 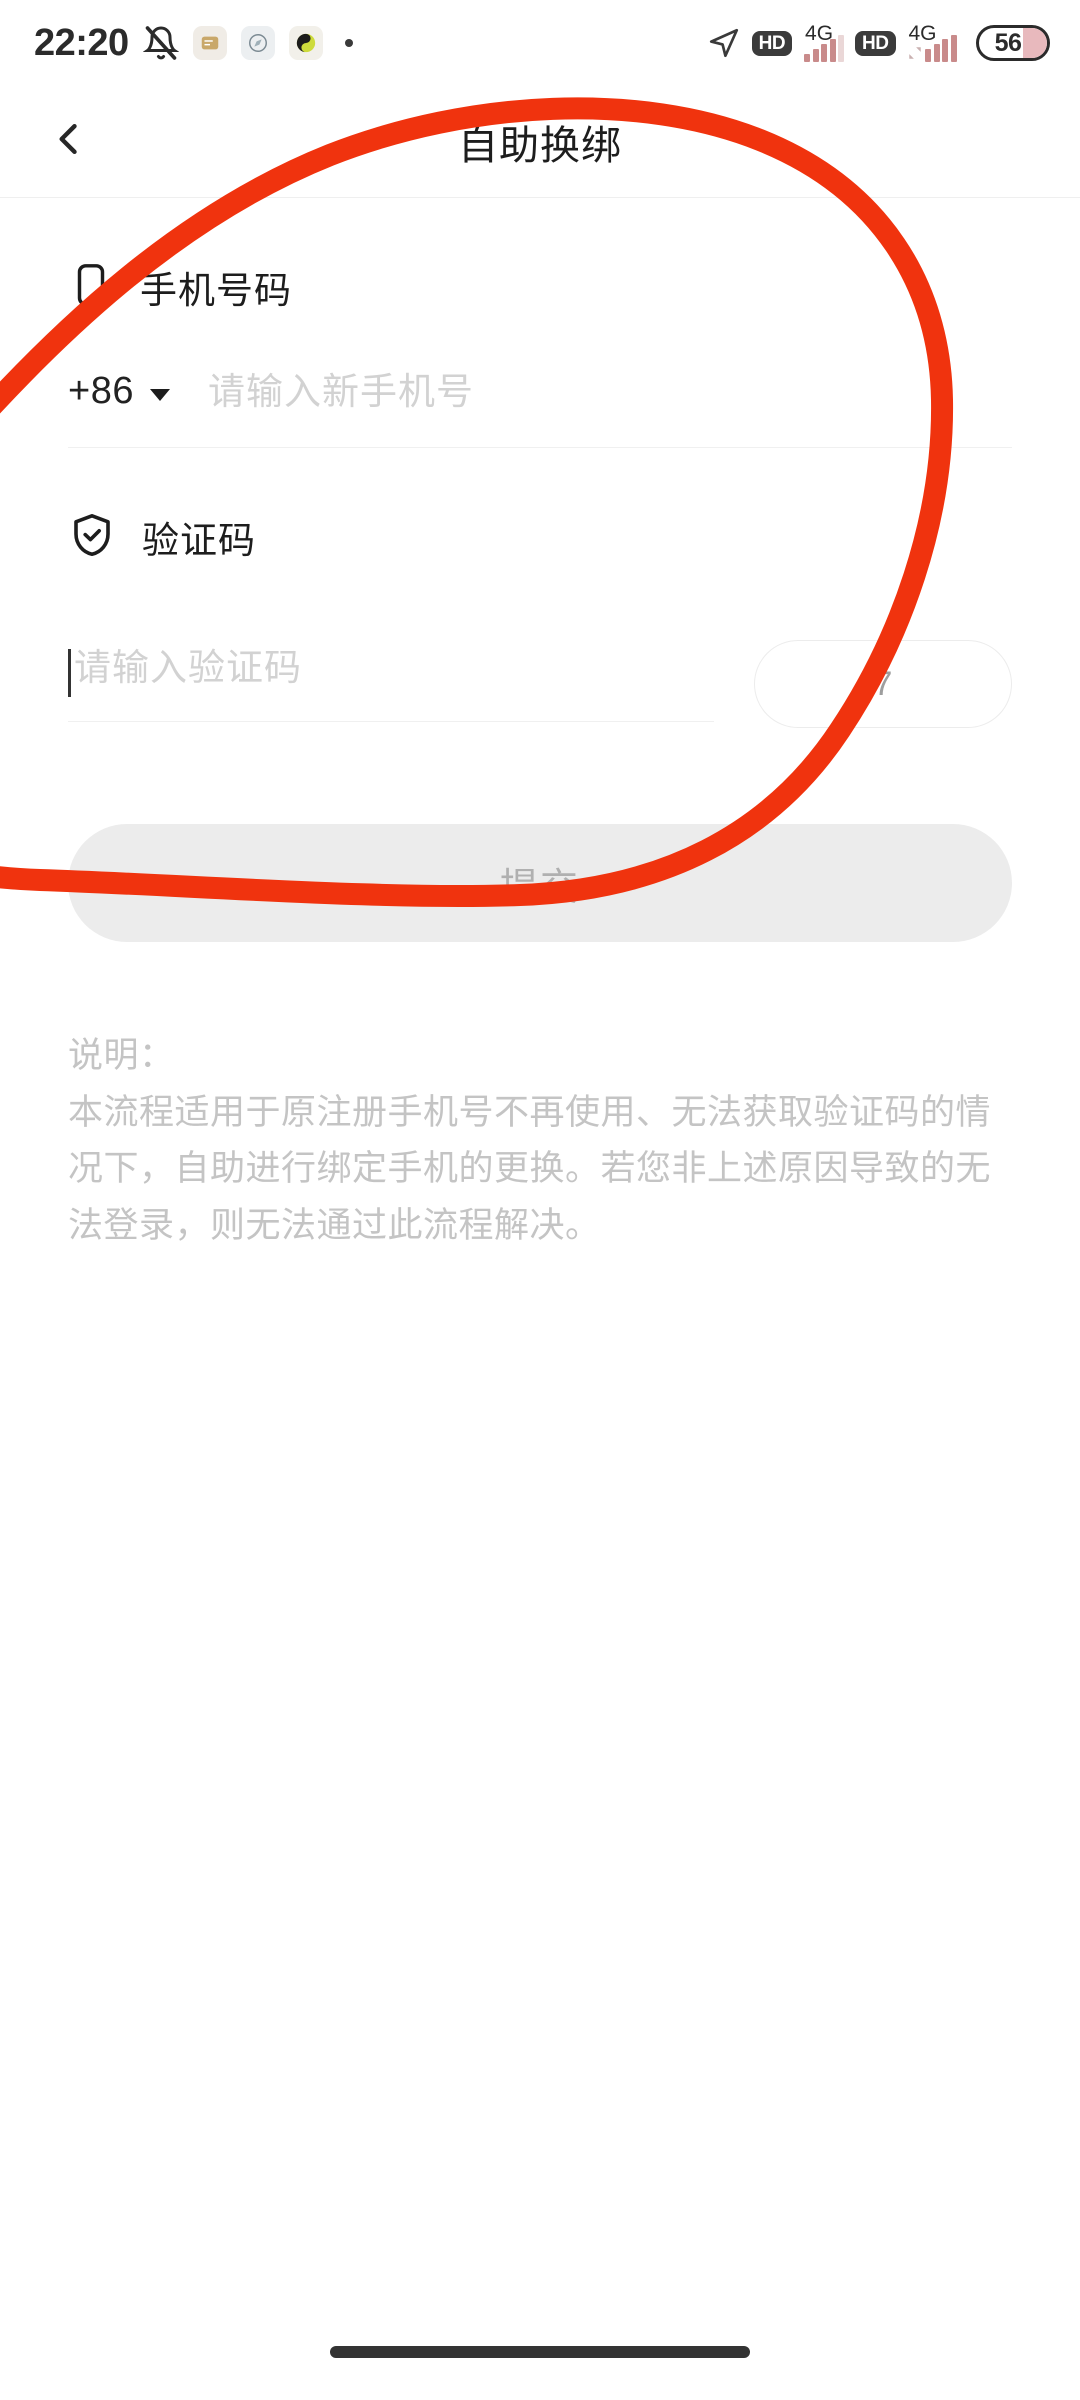 I want to click on mobile-phone-icon, so click(x=91, y=287).